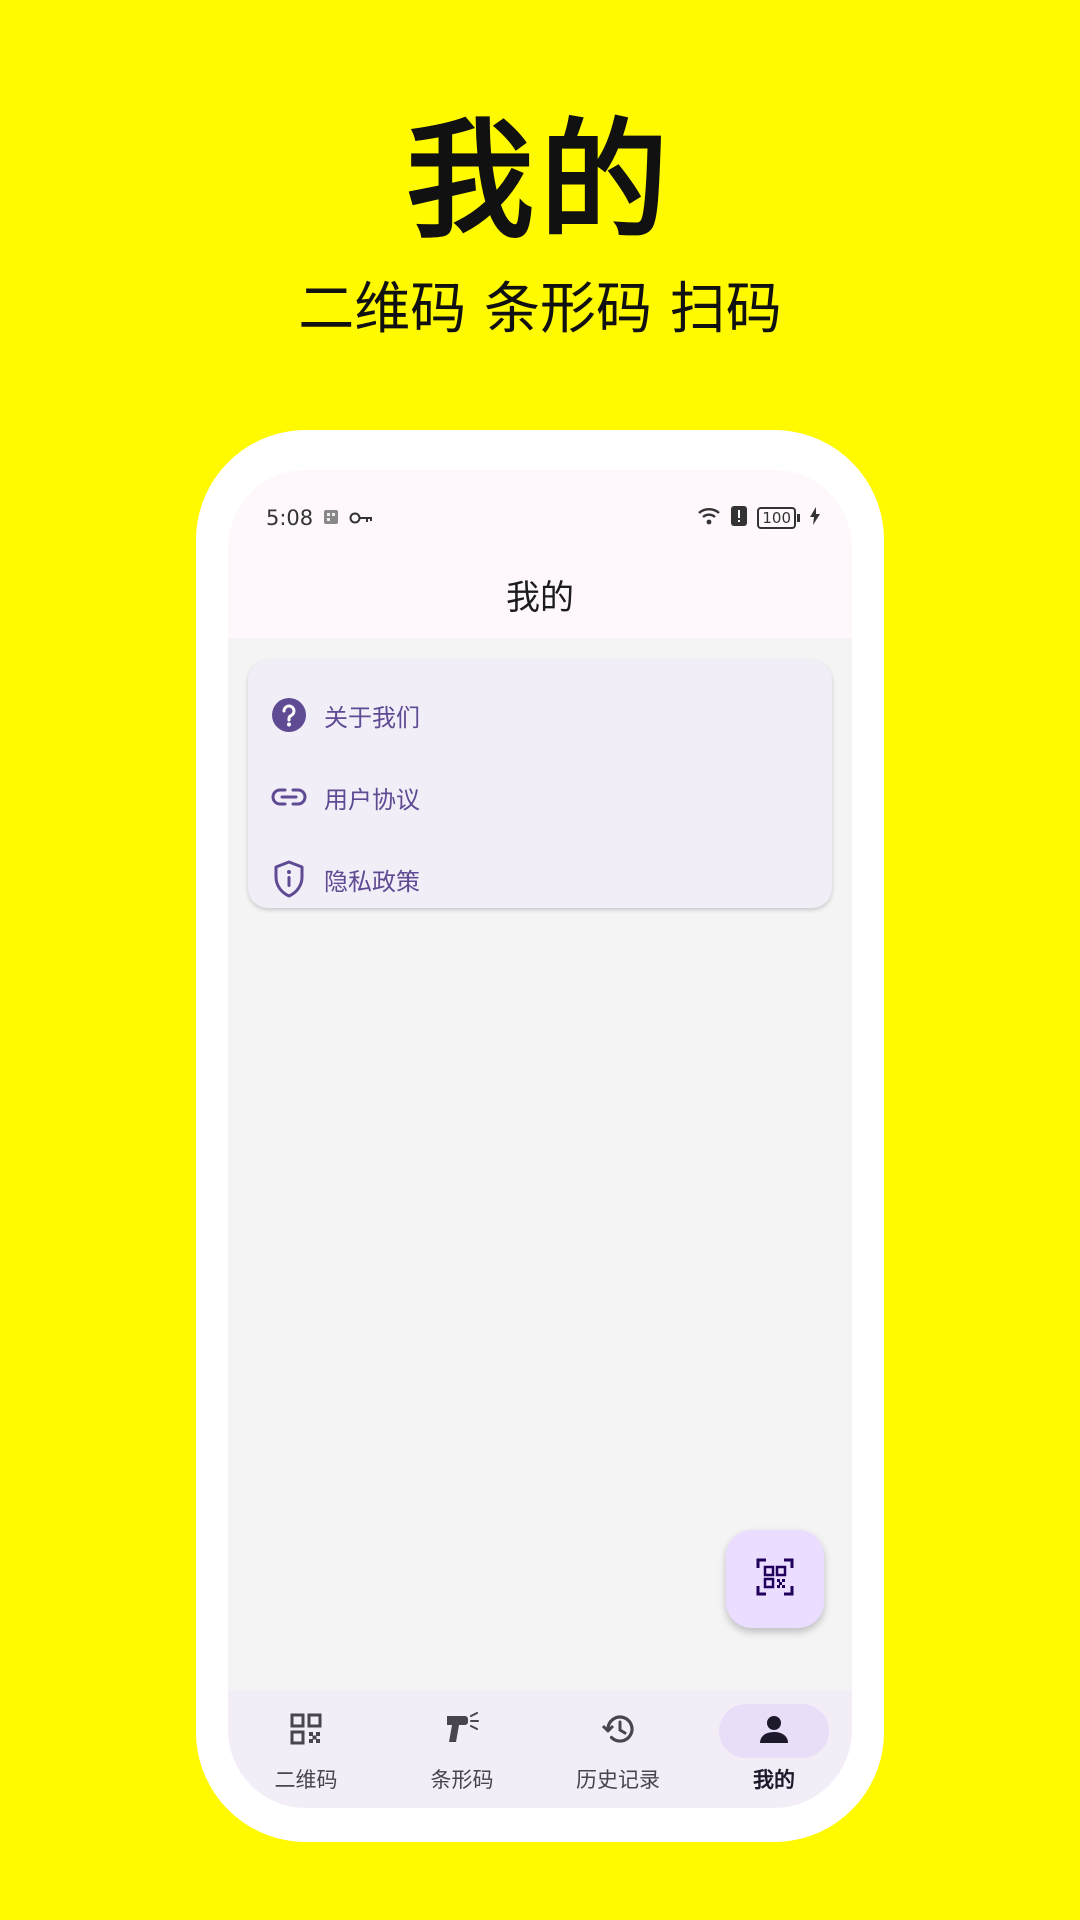 The height and width of the screenshot is (1920, 1080). What do you see at coordinates (540, 510) in the screenshot?
I see `status-bar: 5:08 100` at bounding box center [540, 510].